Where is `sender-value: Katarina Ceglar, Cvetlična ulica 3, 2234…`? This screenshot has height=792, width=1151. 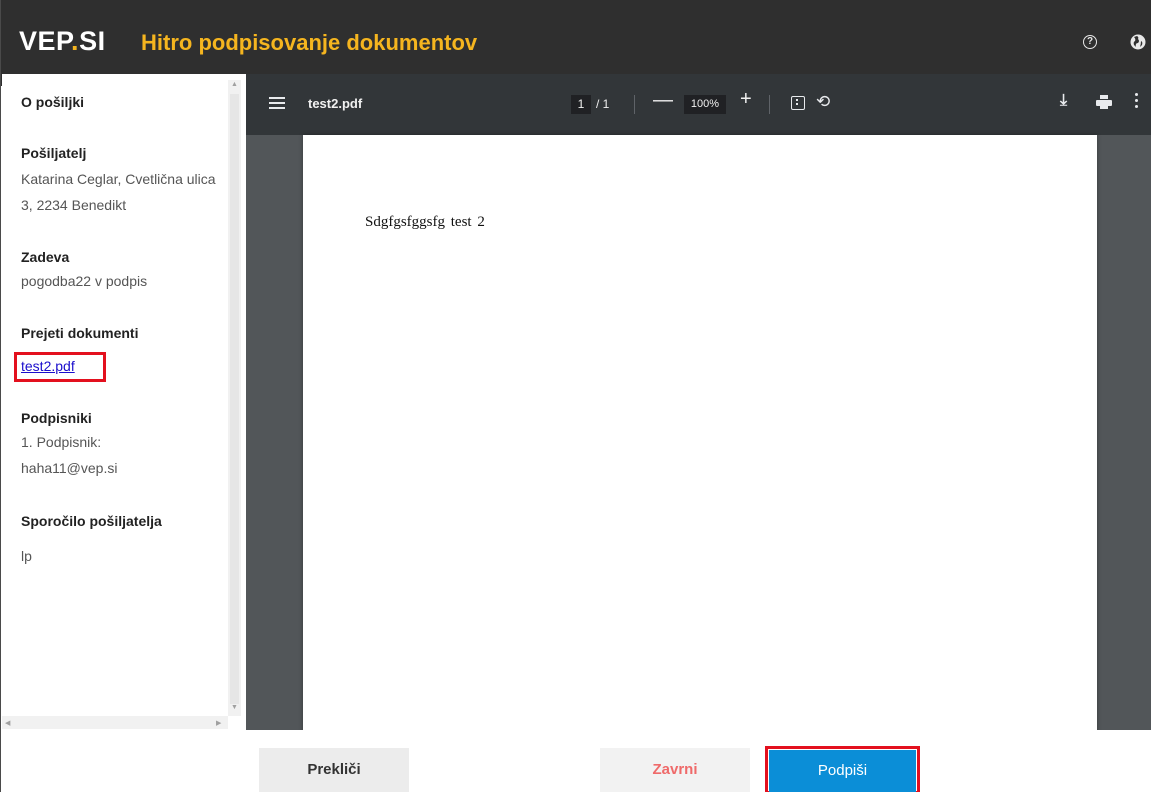 sender-value: Katarina Ceglar, Cvetlična ulica 3, 2234… is located at coordinates (118, 192).